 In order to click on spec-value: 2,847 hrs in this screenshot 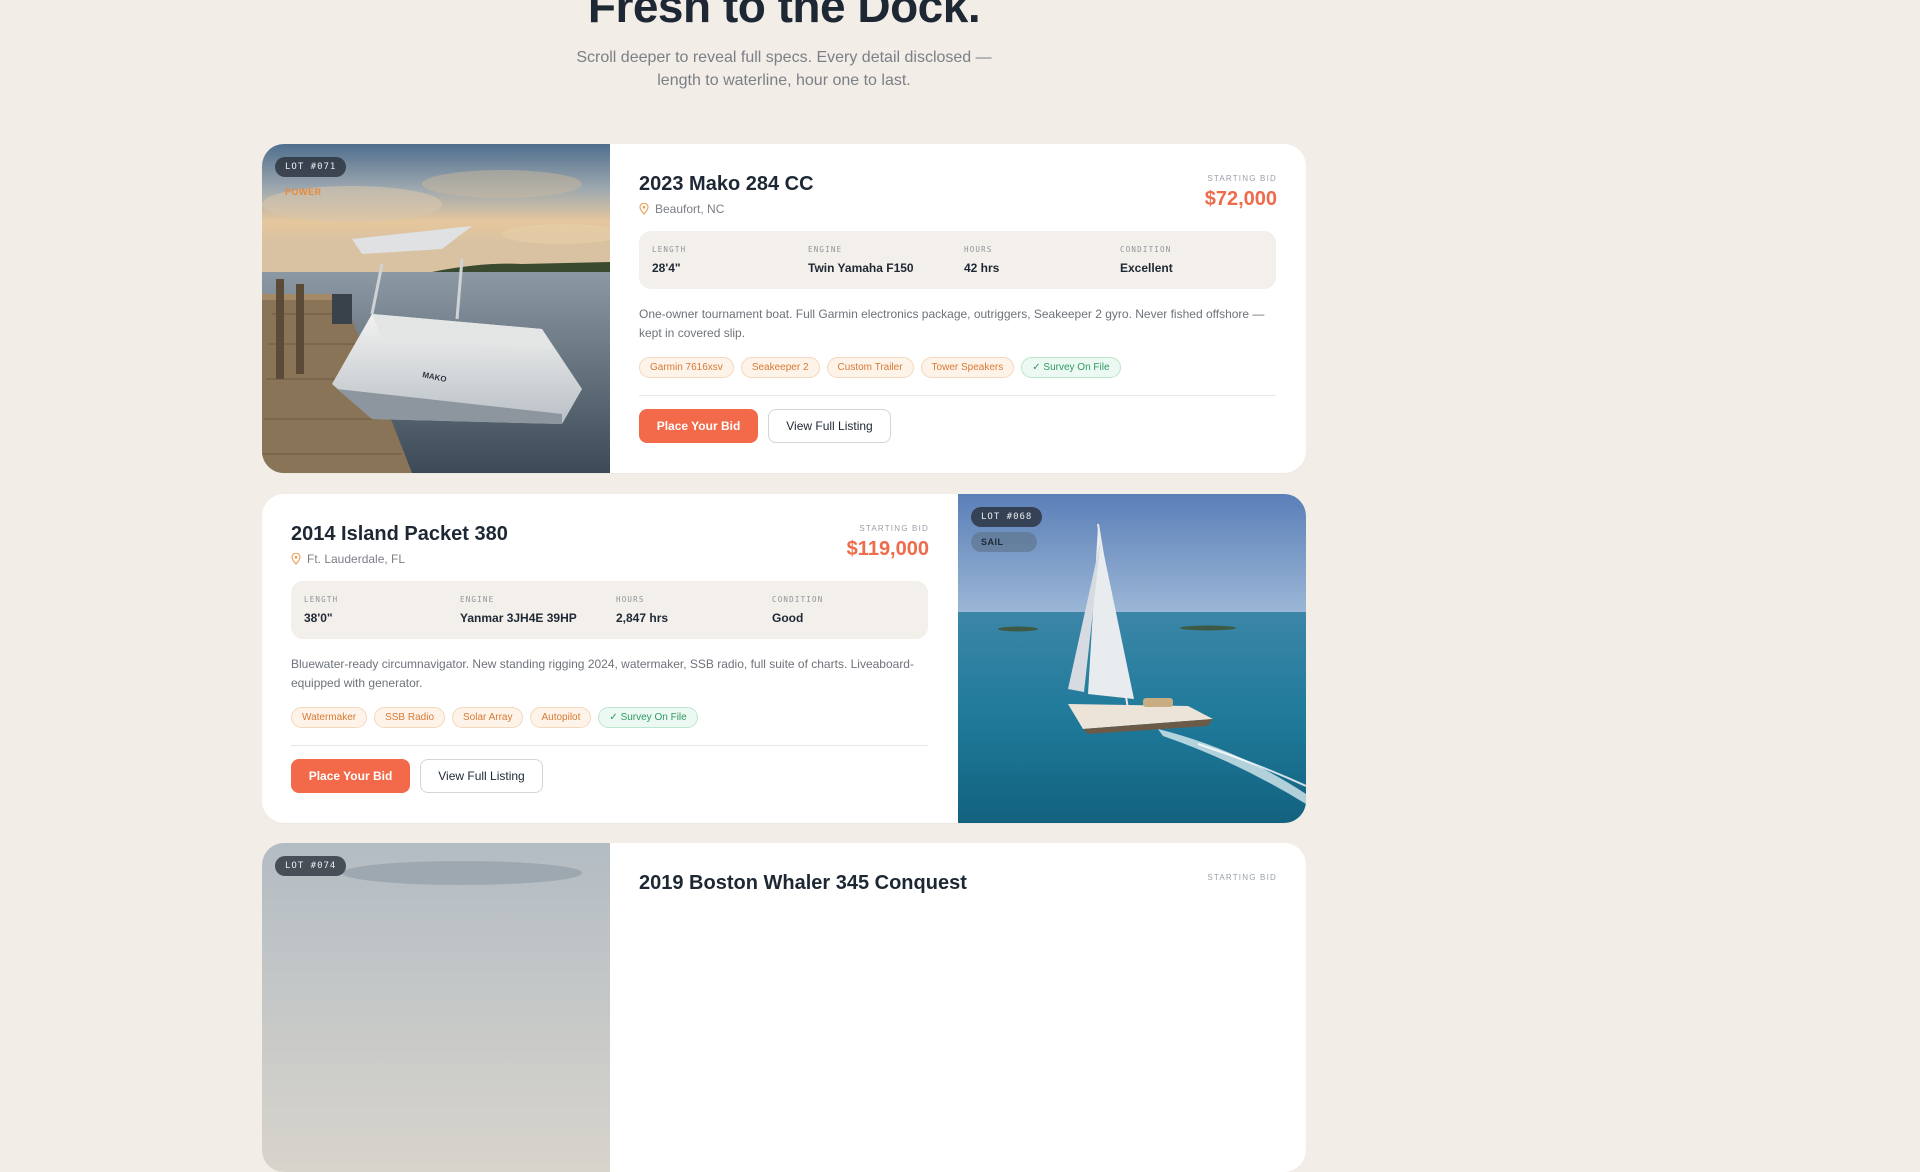, I will do `click(642, 618)`.